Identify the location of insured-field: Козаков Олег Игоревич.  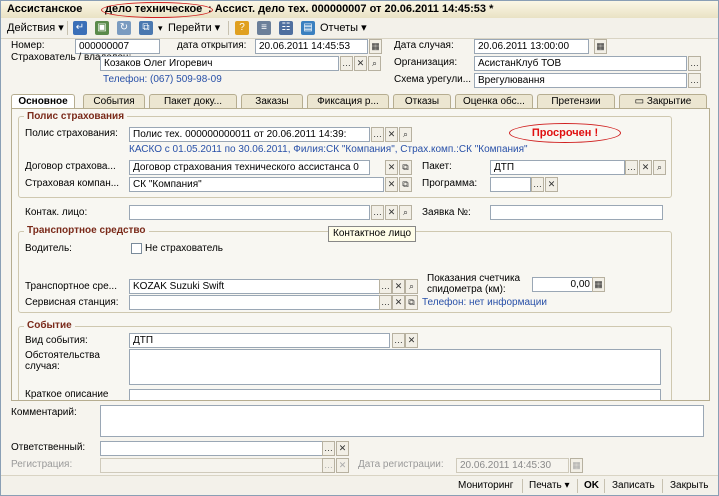
(219, 63).